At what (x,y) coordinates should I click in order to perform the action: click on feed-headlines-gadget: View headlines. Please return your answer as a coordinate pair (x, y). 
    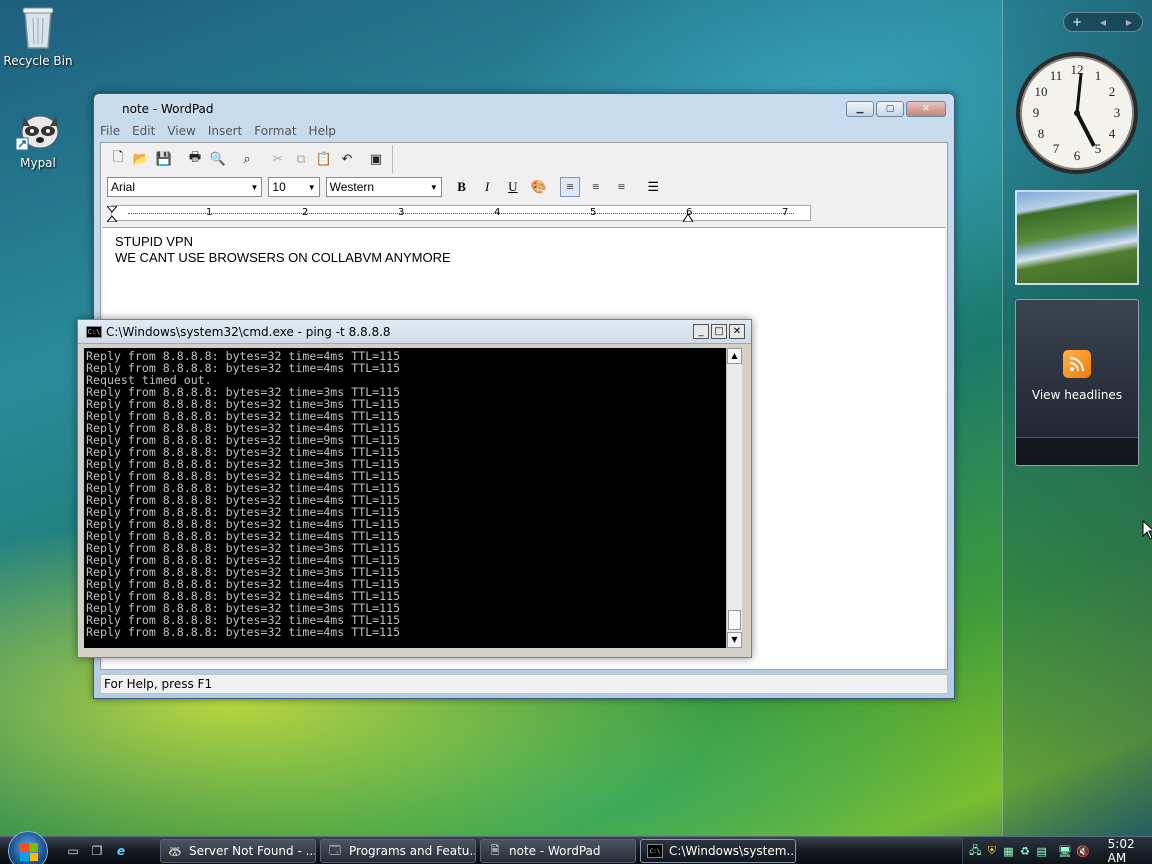
    Looking at the image, I should click on (1077, 382).